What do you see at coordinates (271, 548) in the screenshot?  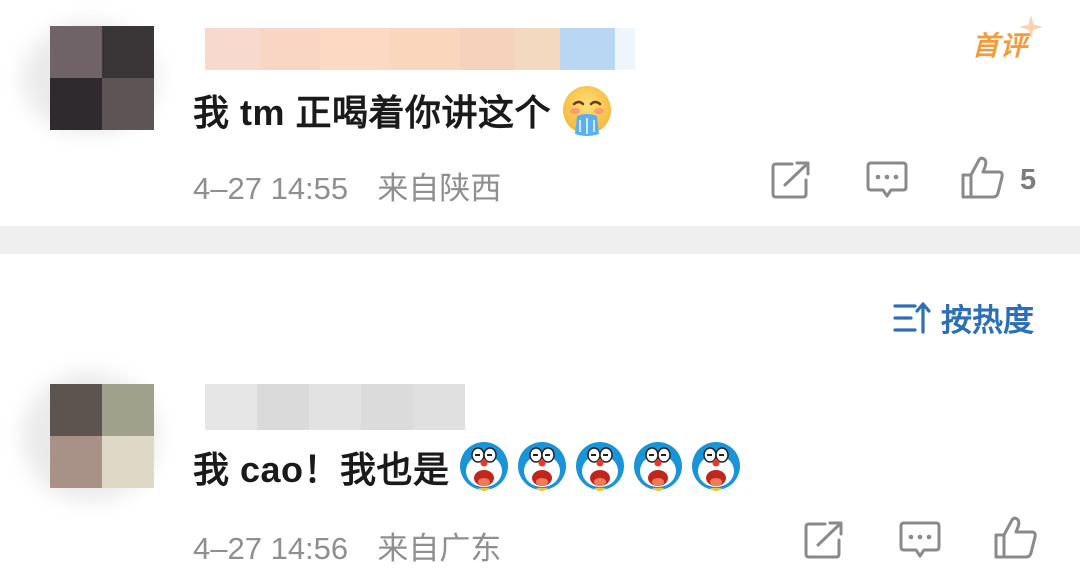 I see `comment-time: 4–27 14:56` at bounding box center [271, 548].